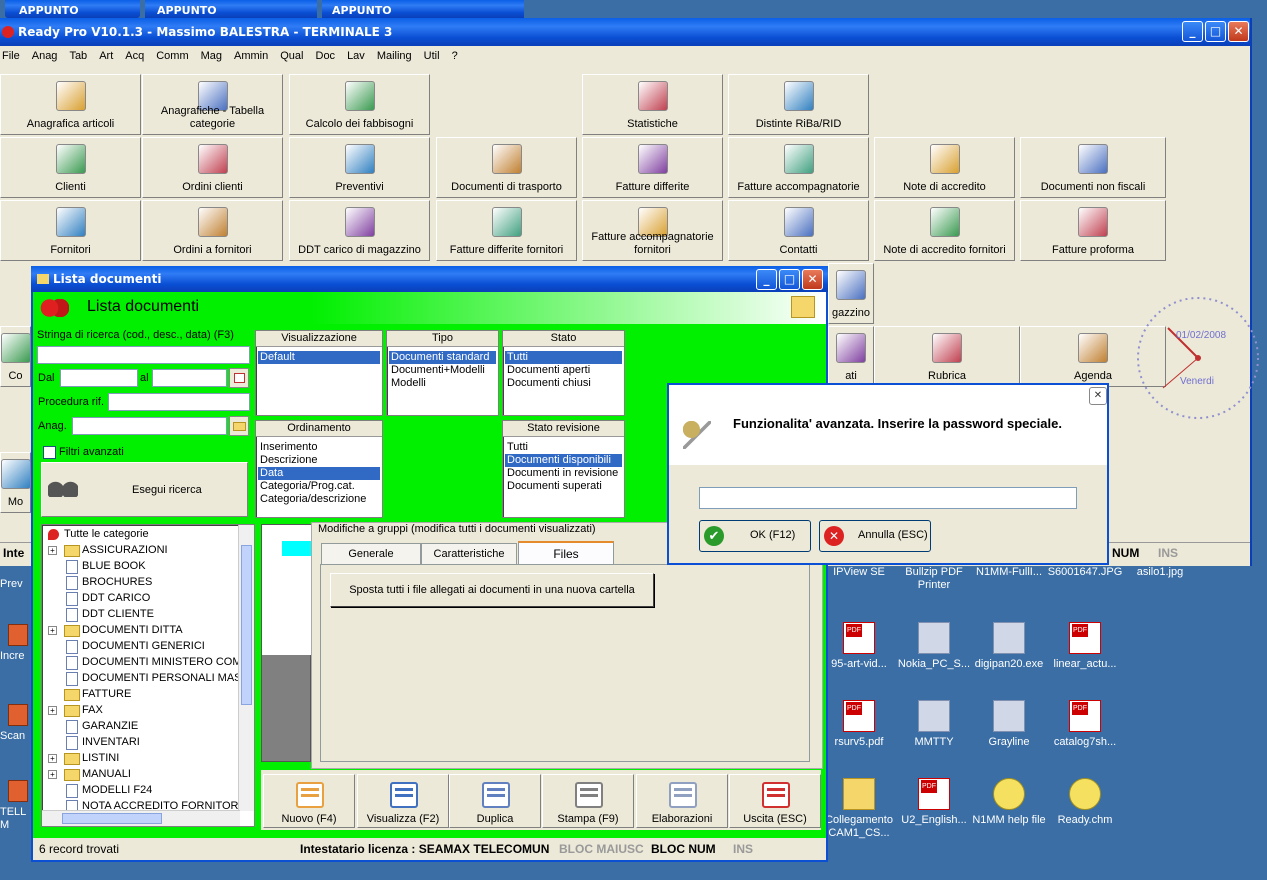 This screenshot has height=880, width=1267. Describe the element at coordinates (798, 230) in the screenshot. I see `tile-contatti: Contatti` at that location.